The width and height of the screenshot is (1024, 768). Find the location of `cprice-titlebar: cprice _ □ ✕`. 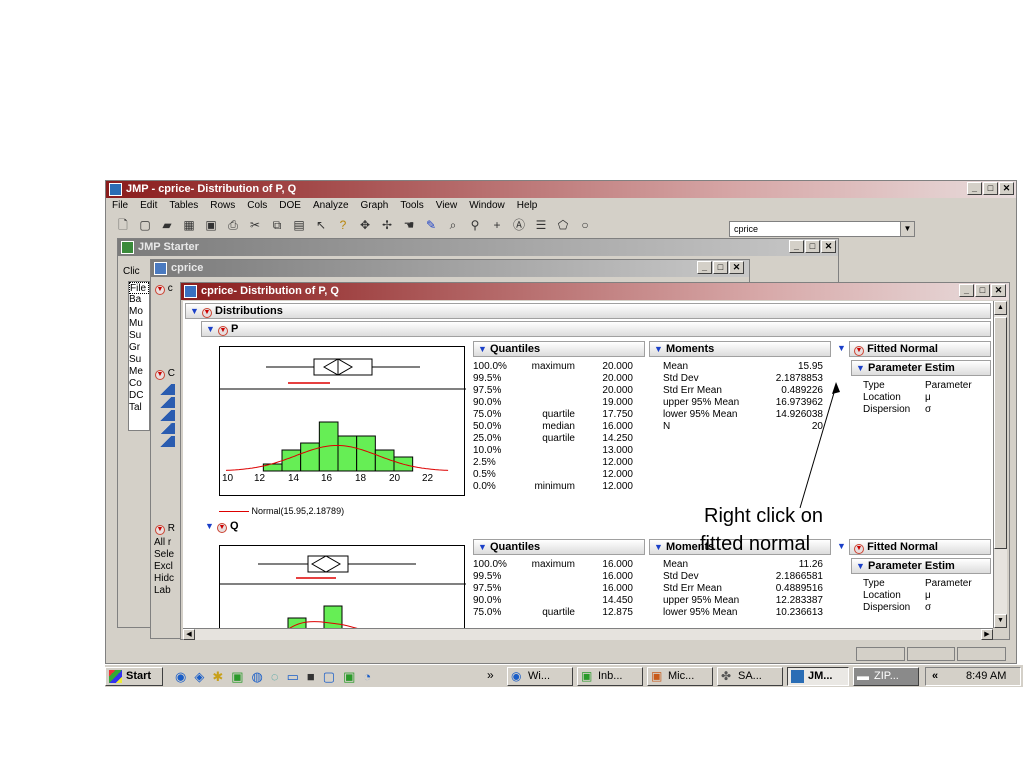

cprice-titlebar: cprice _ □ ✕ is located at coordinates (450, 268).